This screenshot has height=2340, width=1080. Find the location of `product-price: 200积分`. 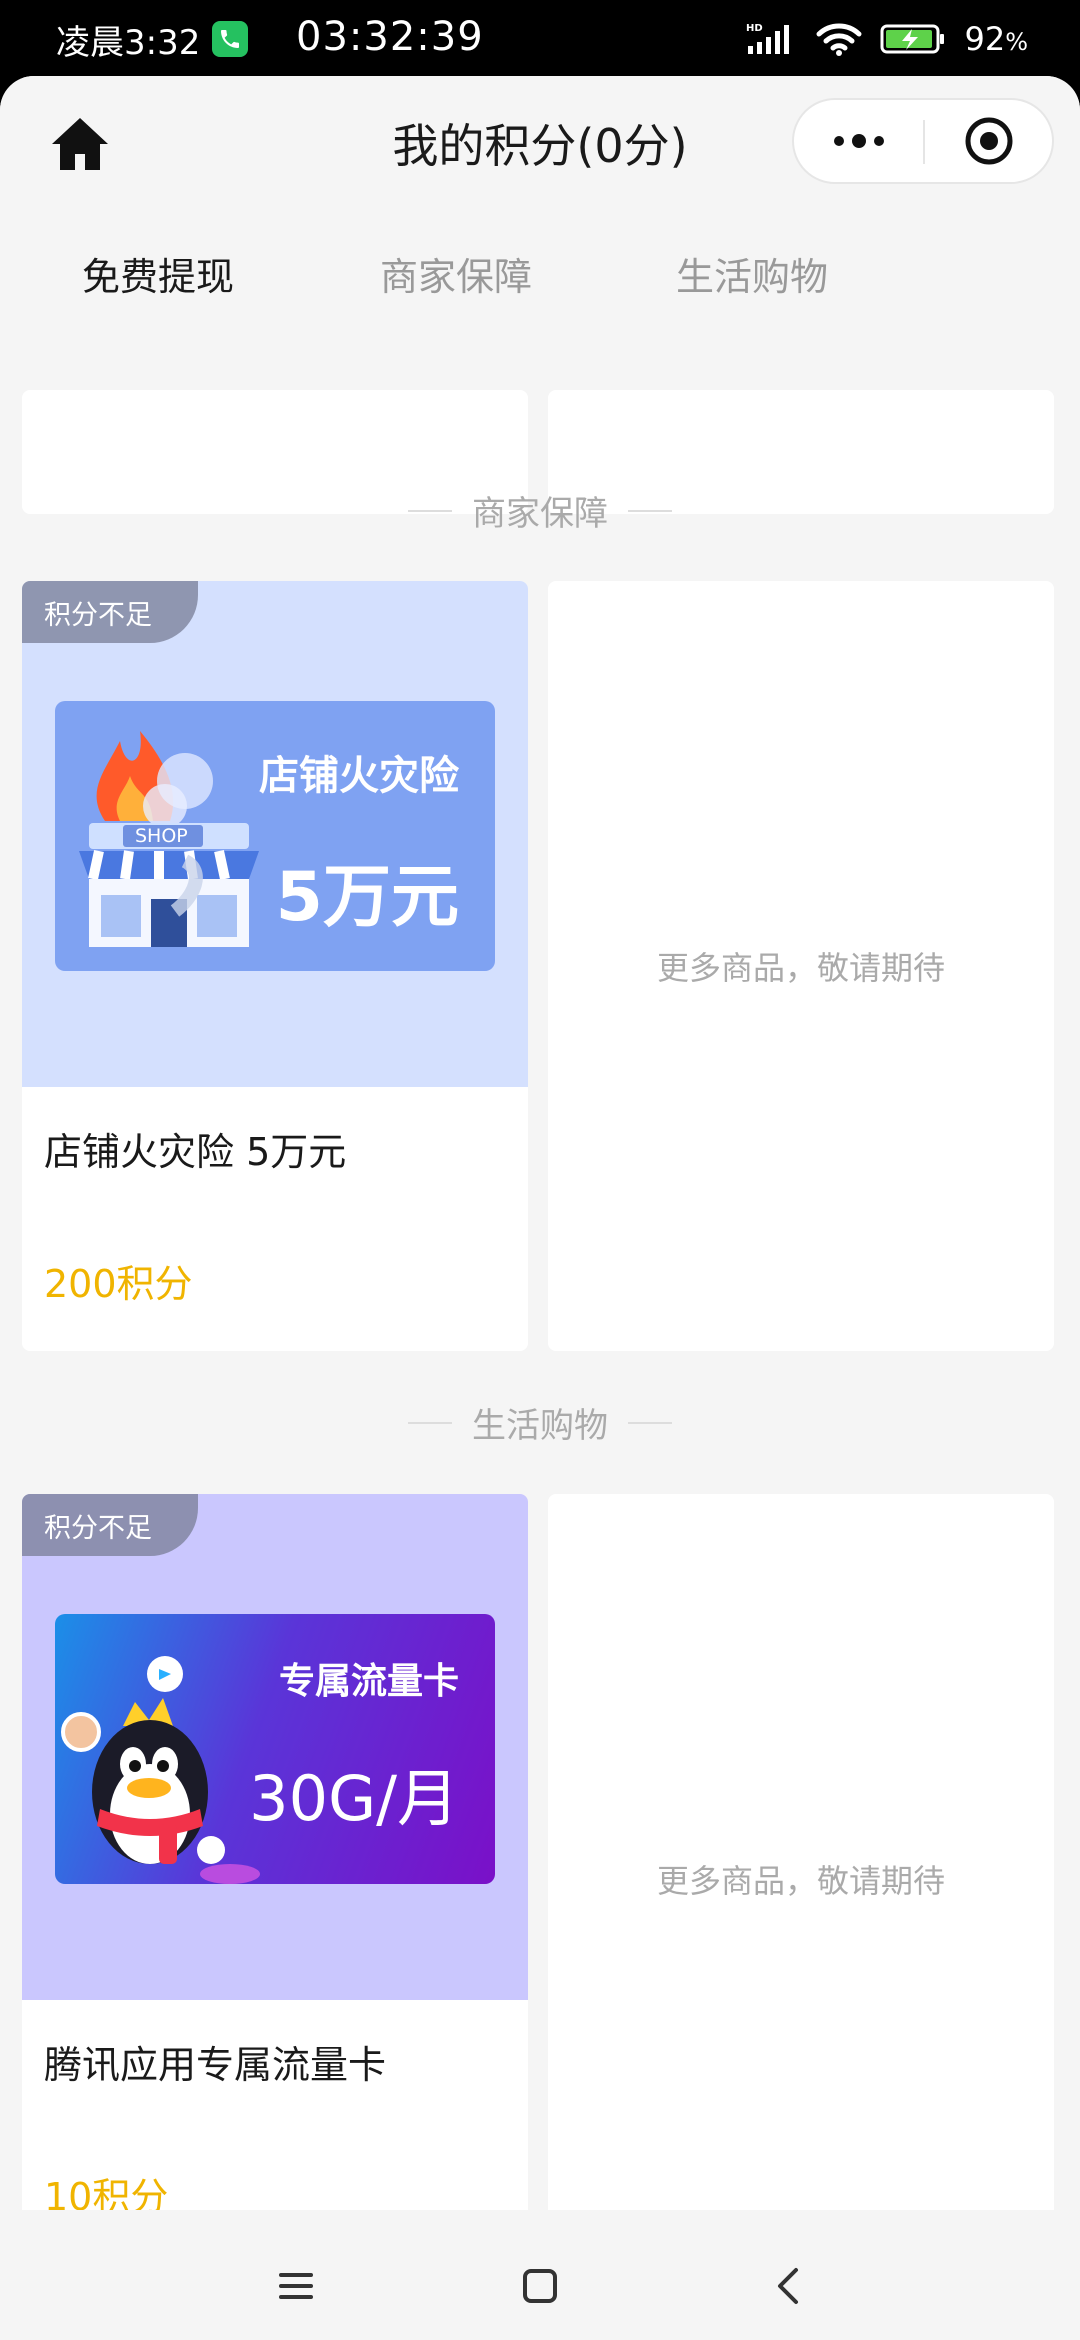

product-price: 200积分 is located at coordinates (118, 1284).